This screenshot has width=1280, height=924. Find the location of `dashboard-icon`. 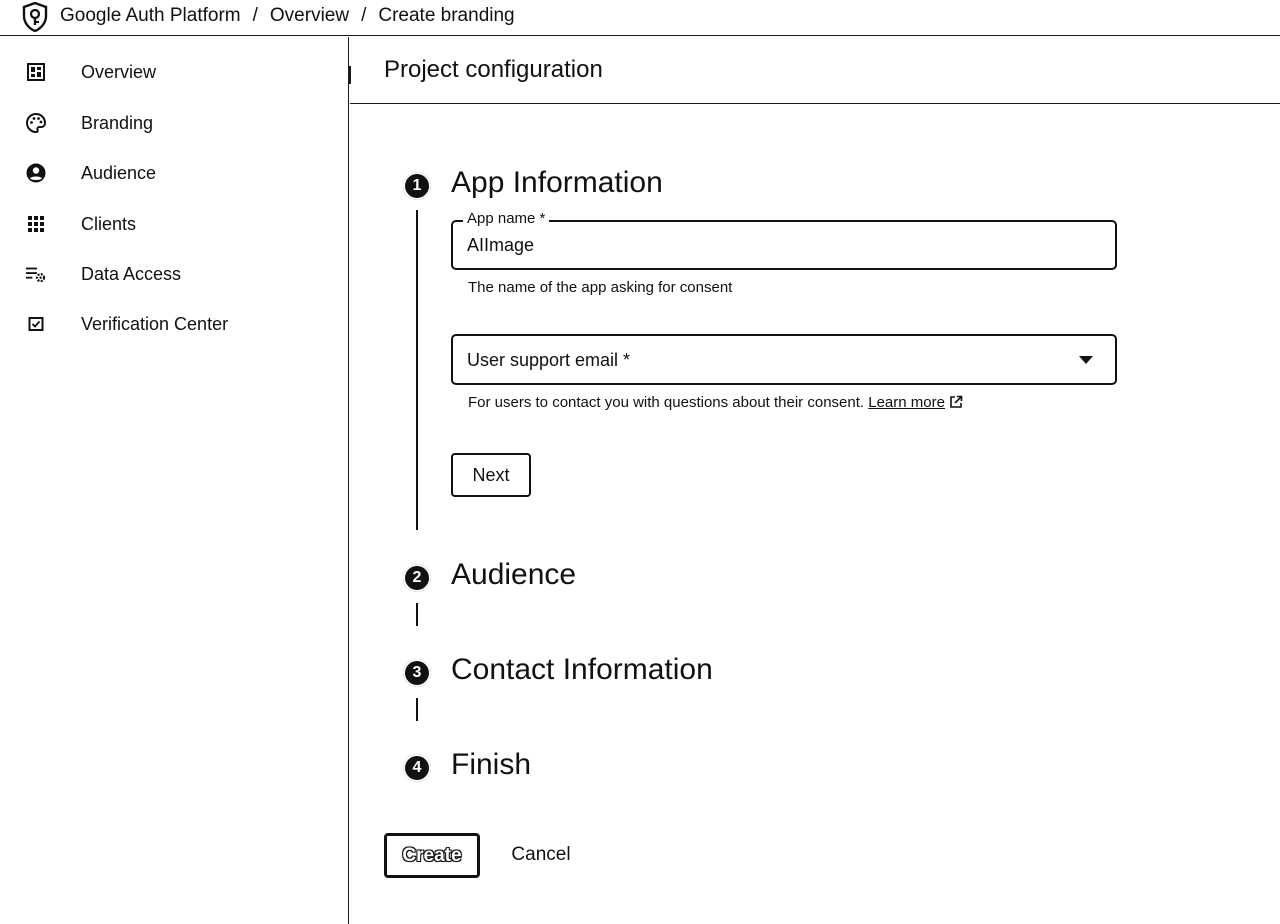

dashboard-icon is located at coordinates (36, 72).